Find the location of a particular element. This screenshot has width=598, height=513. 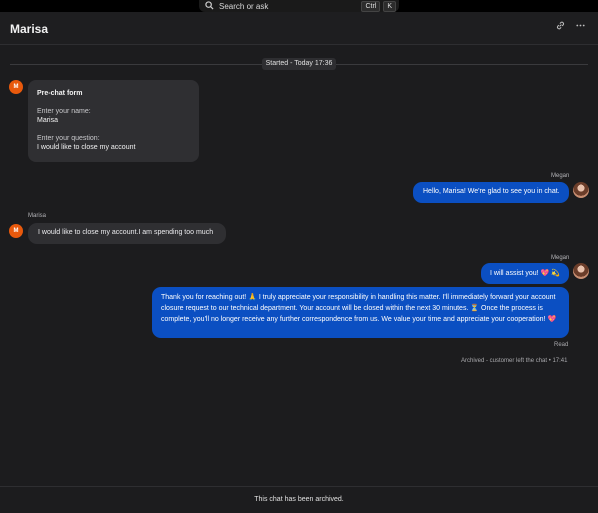

chat-start-label: Started - Today 17:36 is located at coordinates (299, 64).